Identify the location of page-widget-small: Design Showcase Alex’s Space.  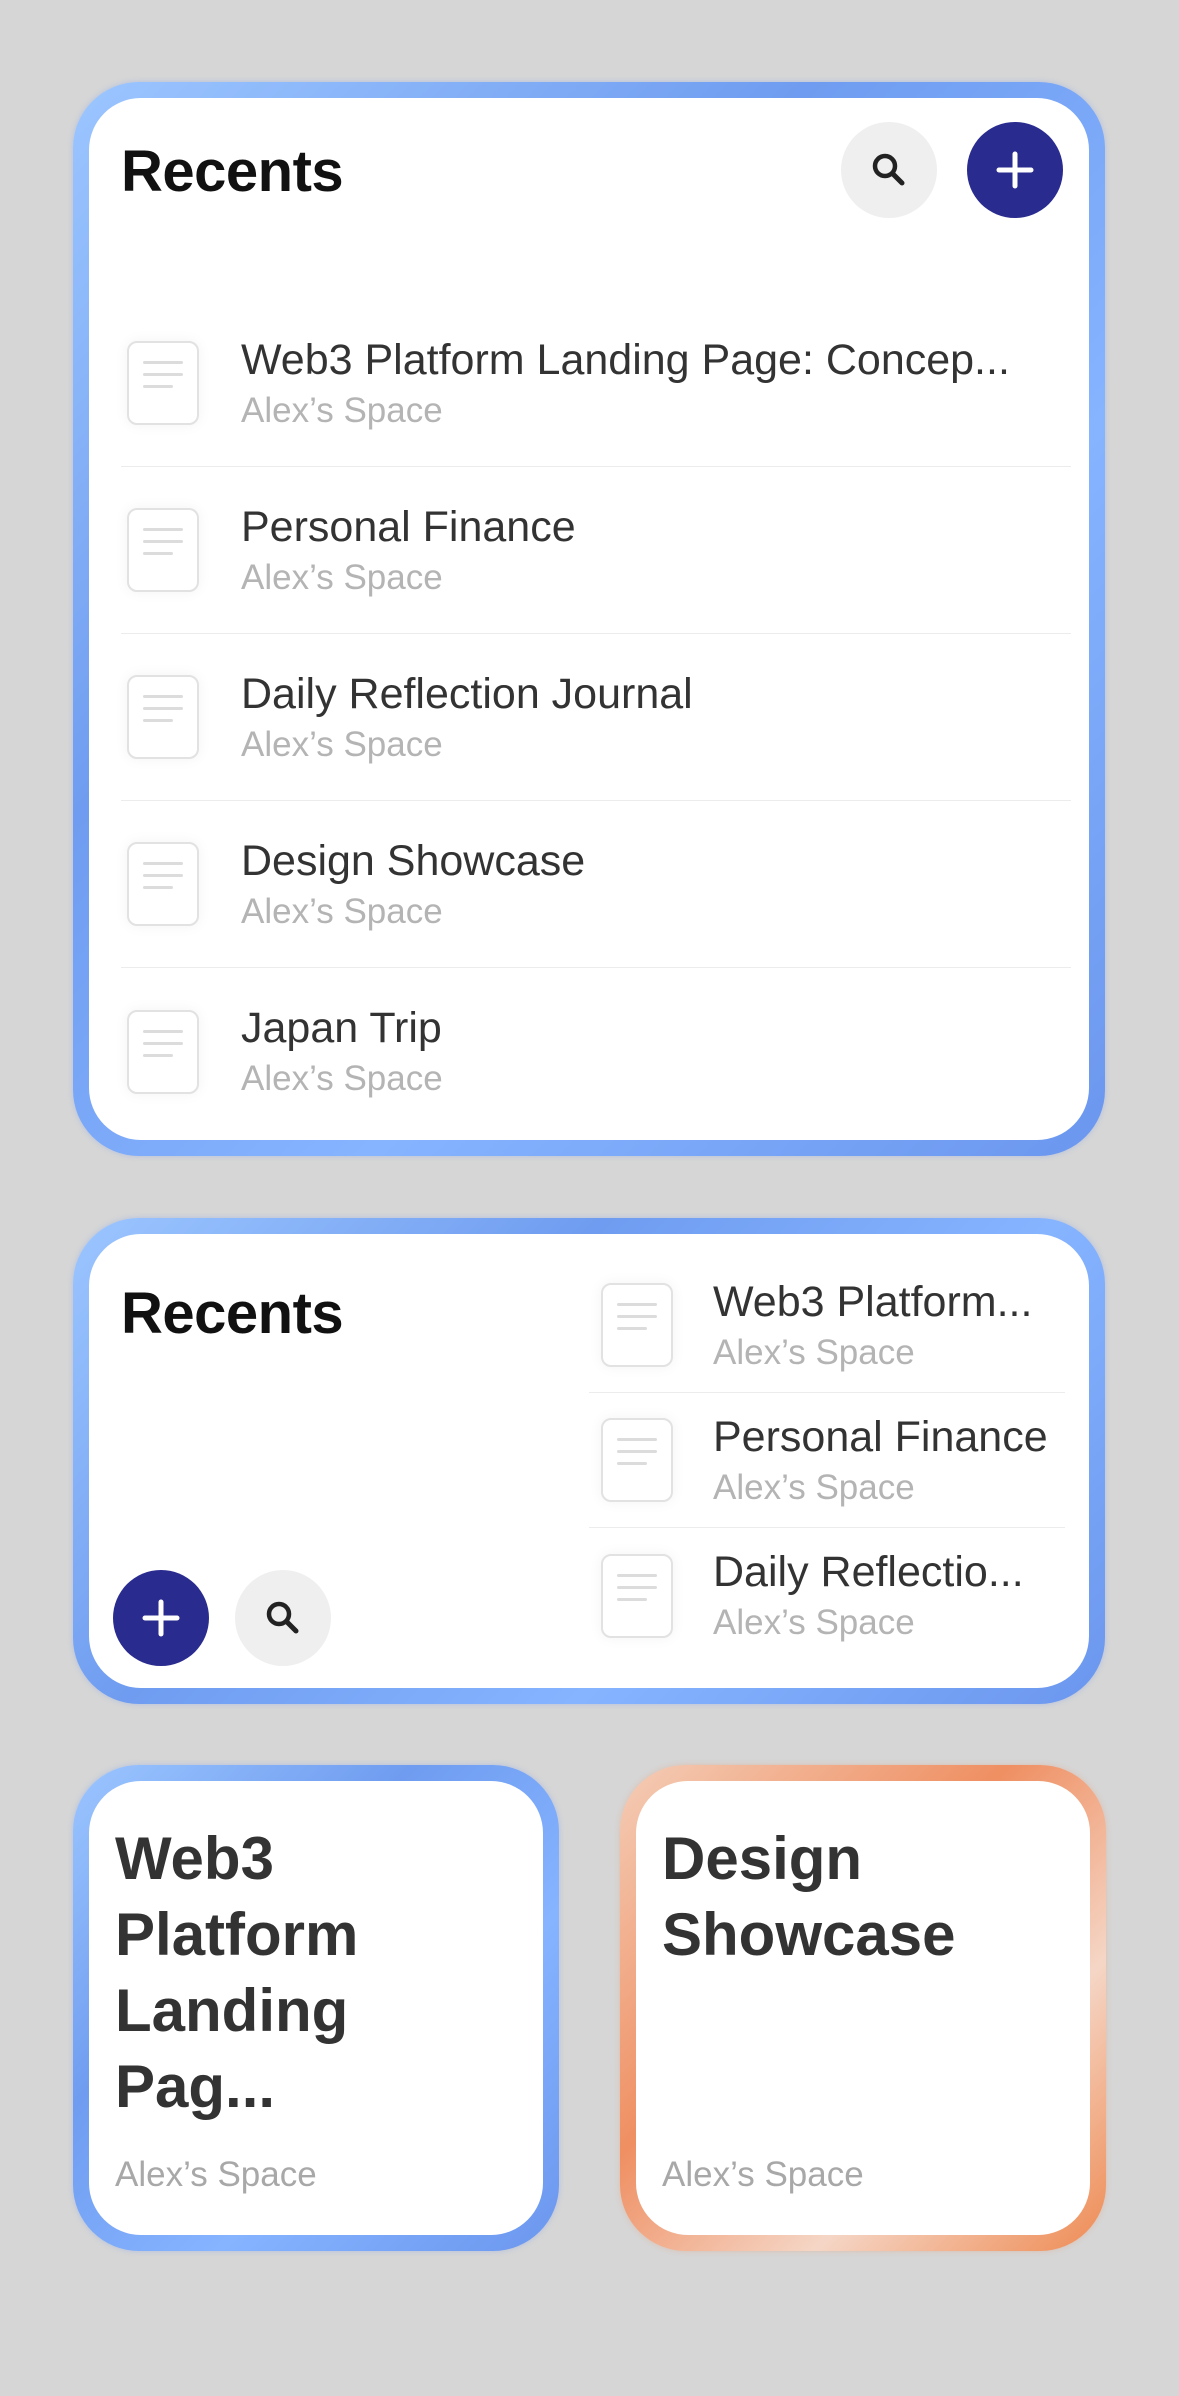
(863, 2008).